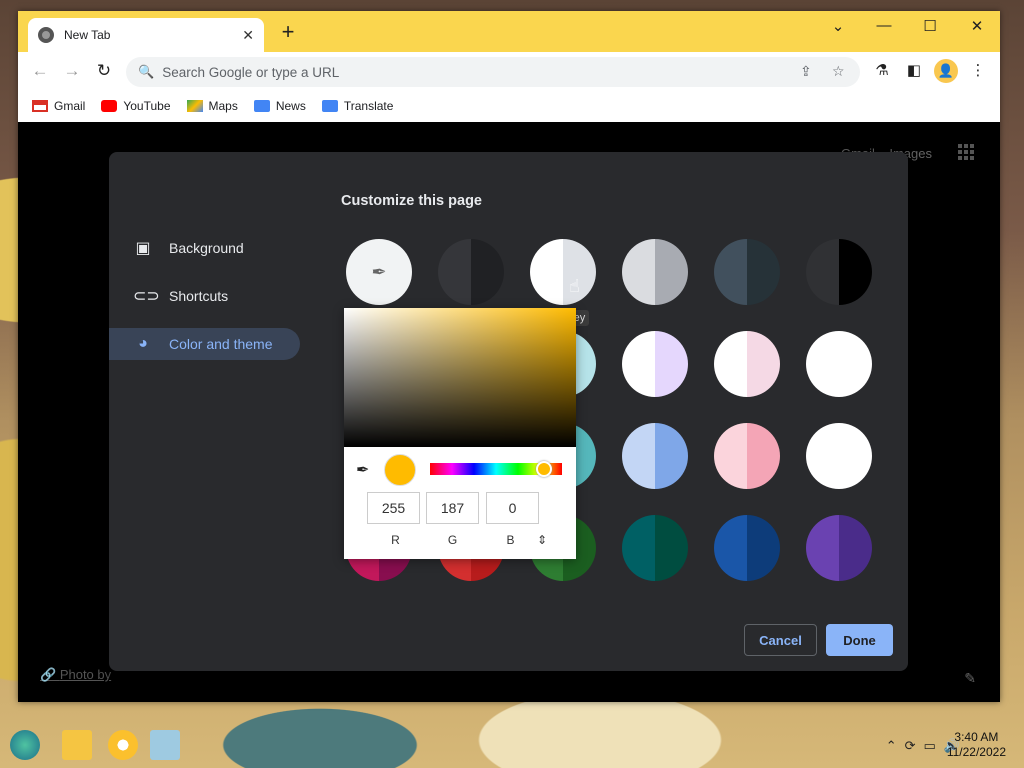 Image resolution: width=1024 pixels, height=768 pixels. What do you see at coordinates (509, 31) in the screenshot?
I see `tab-strip: New Tab ✕ + ⌄ — ☐ ✕` at bounding box center [509, 31].